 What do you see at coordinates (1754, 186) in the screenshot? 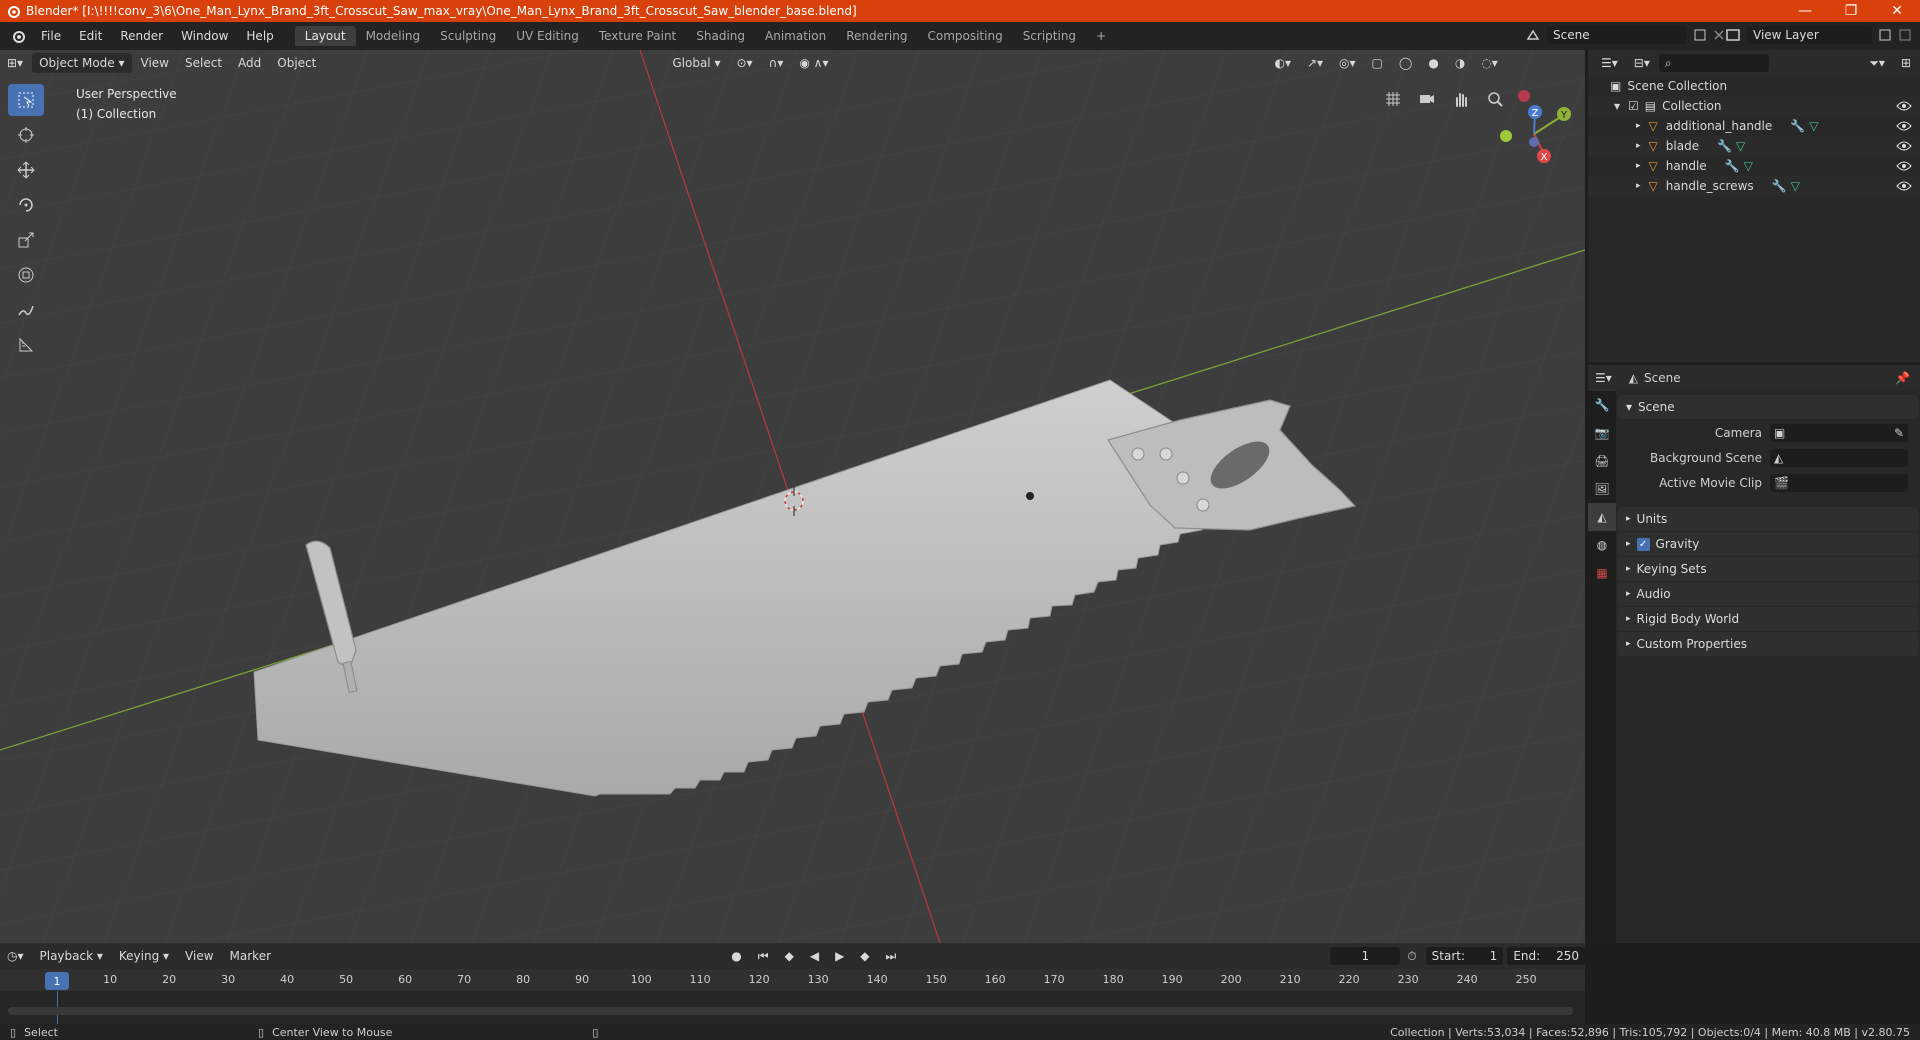
I see `outliner-object-row: ▸ ▽ handle_screws 🔧 ▽` at bounding box center [1754, 186].